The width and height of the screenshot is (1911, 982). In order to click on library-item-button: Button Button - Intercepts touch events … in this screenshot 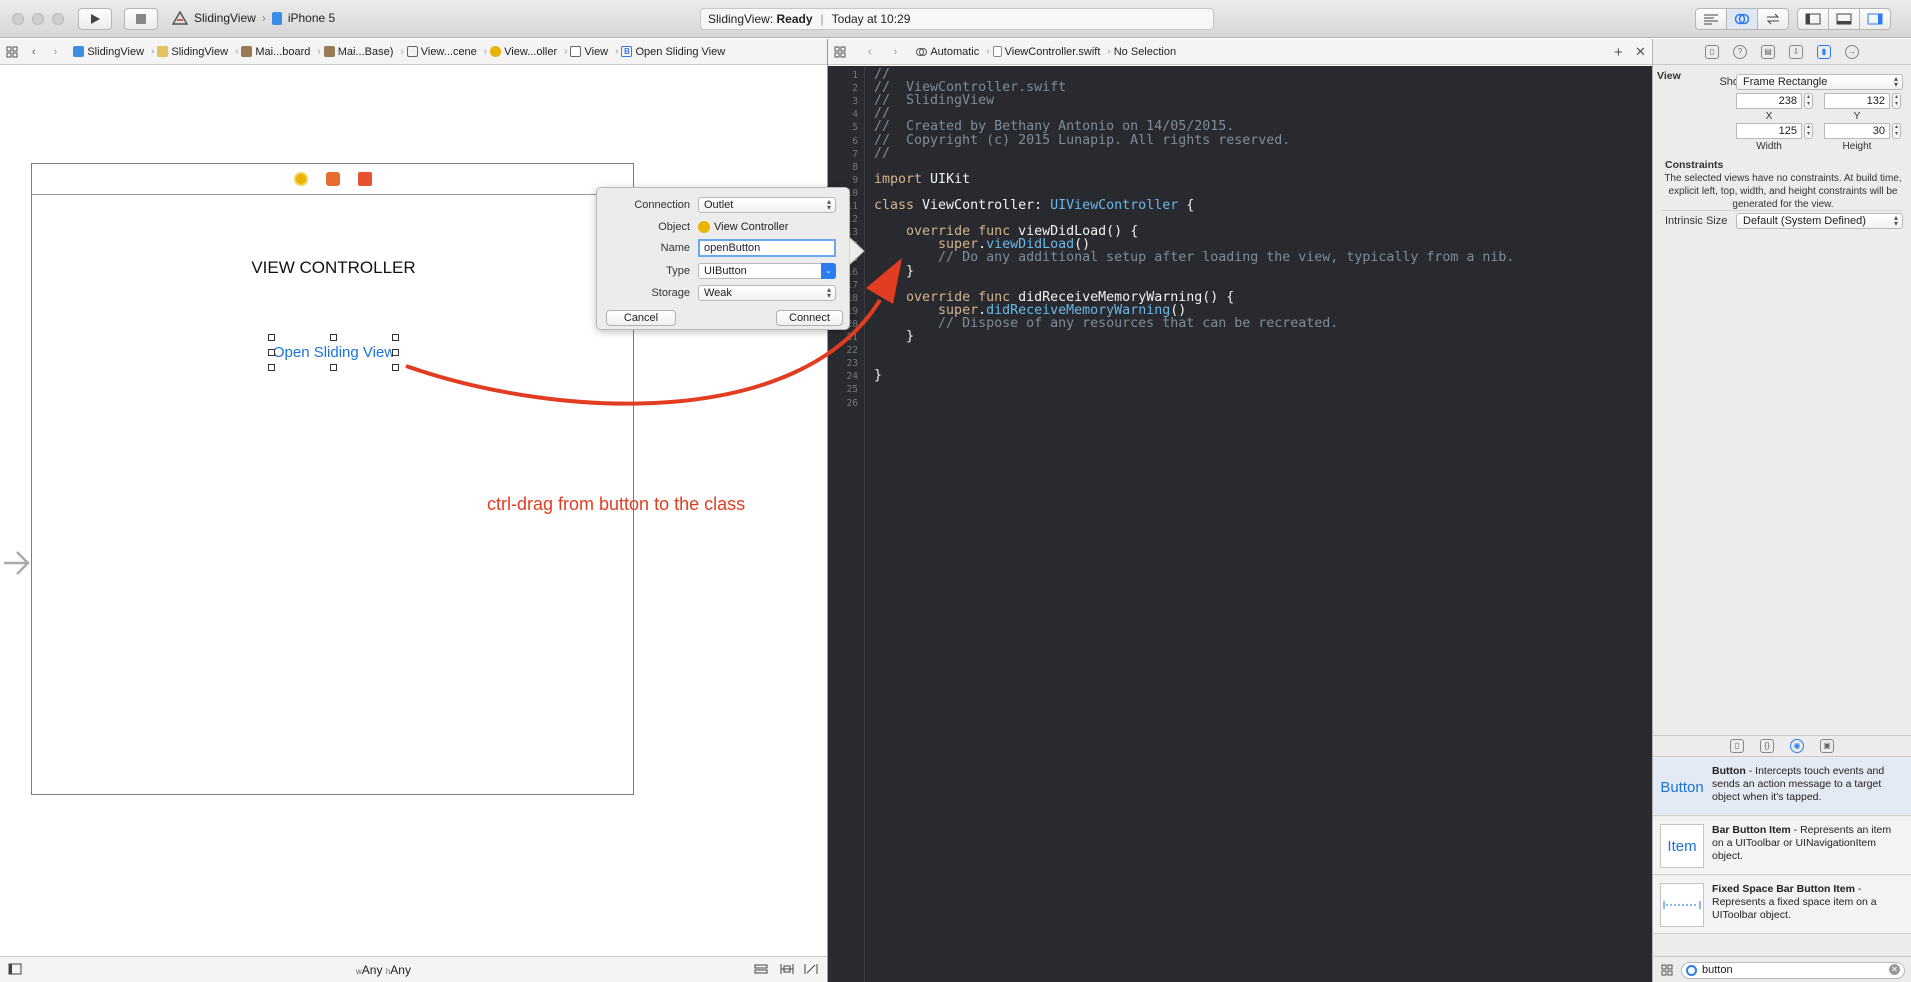, I will do `click(1782, 787)`.